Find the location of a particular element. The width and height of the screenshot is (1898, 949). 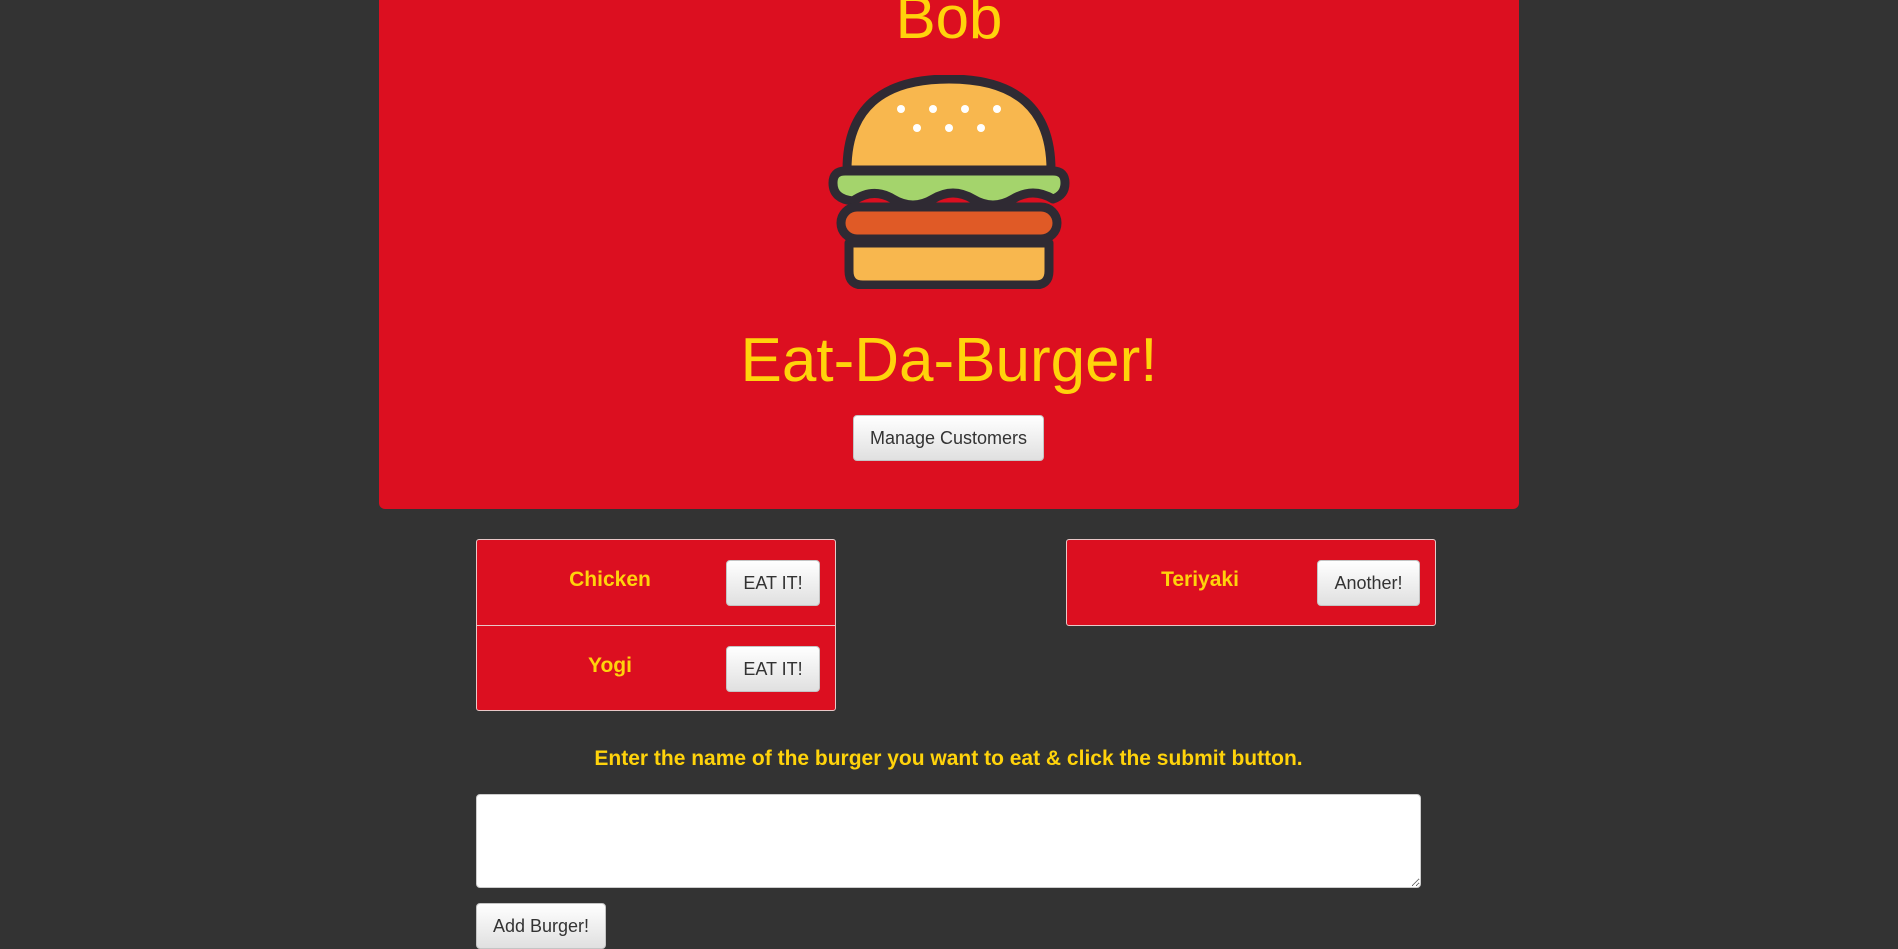

uneaten-burger-list: Chicken EAT IT! Yogi EAT IT! is located at coordinates (656, 625).